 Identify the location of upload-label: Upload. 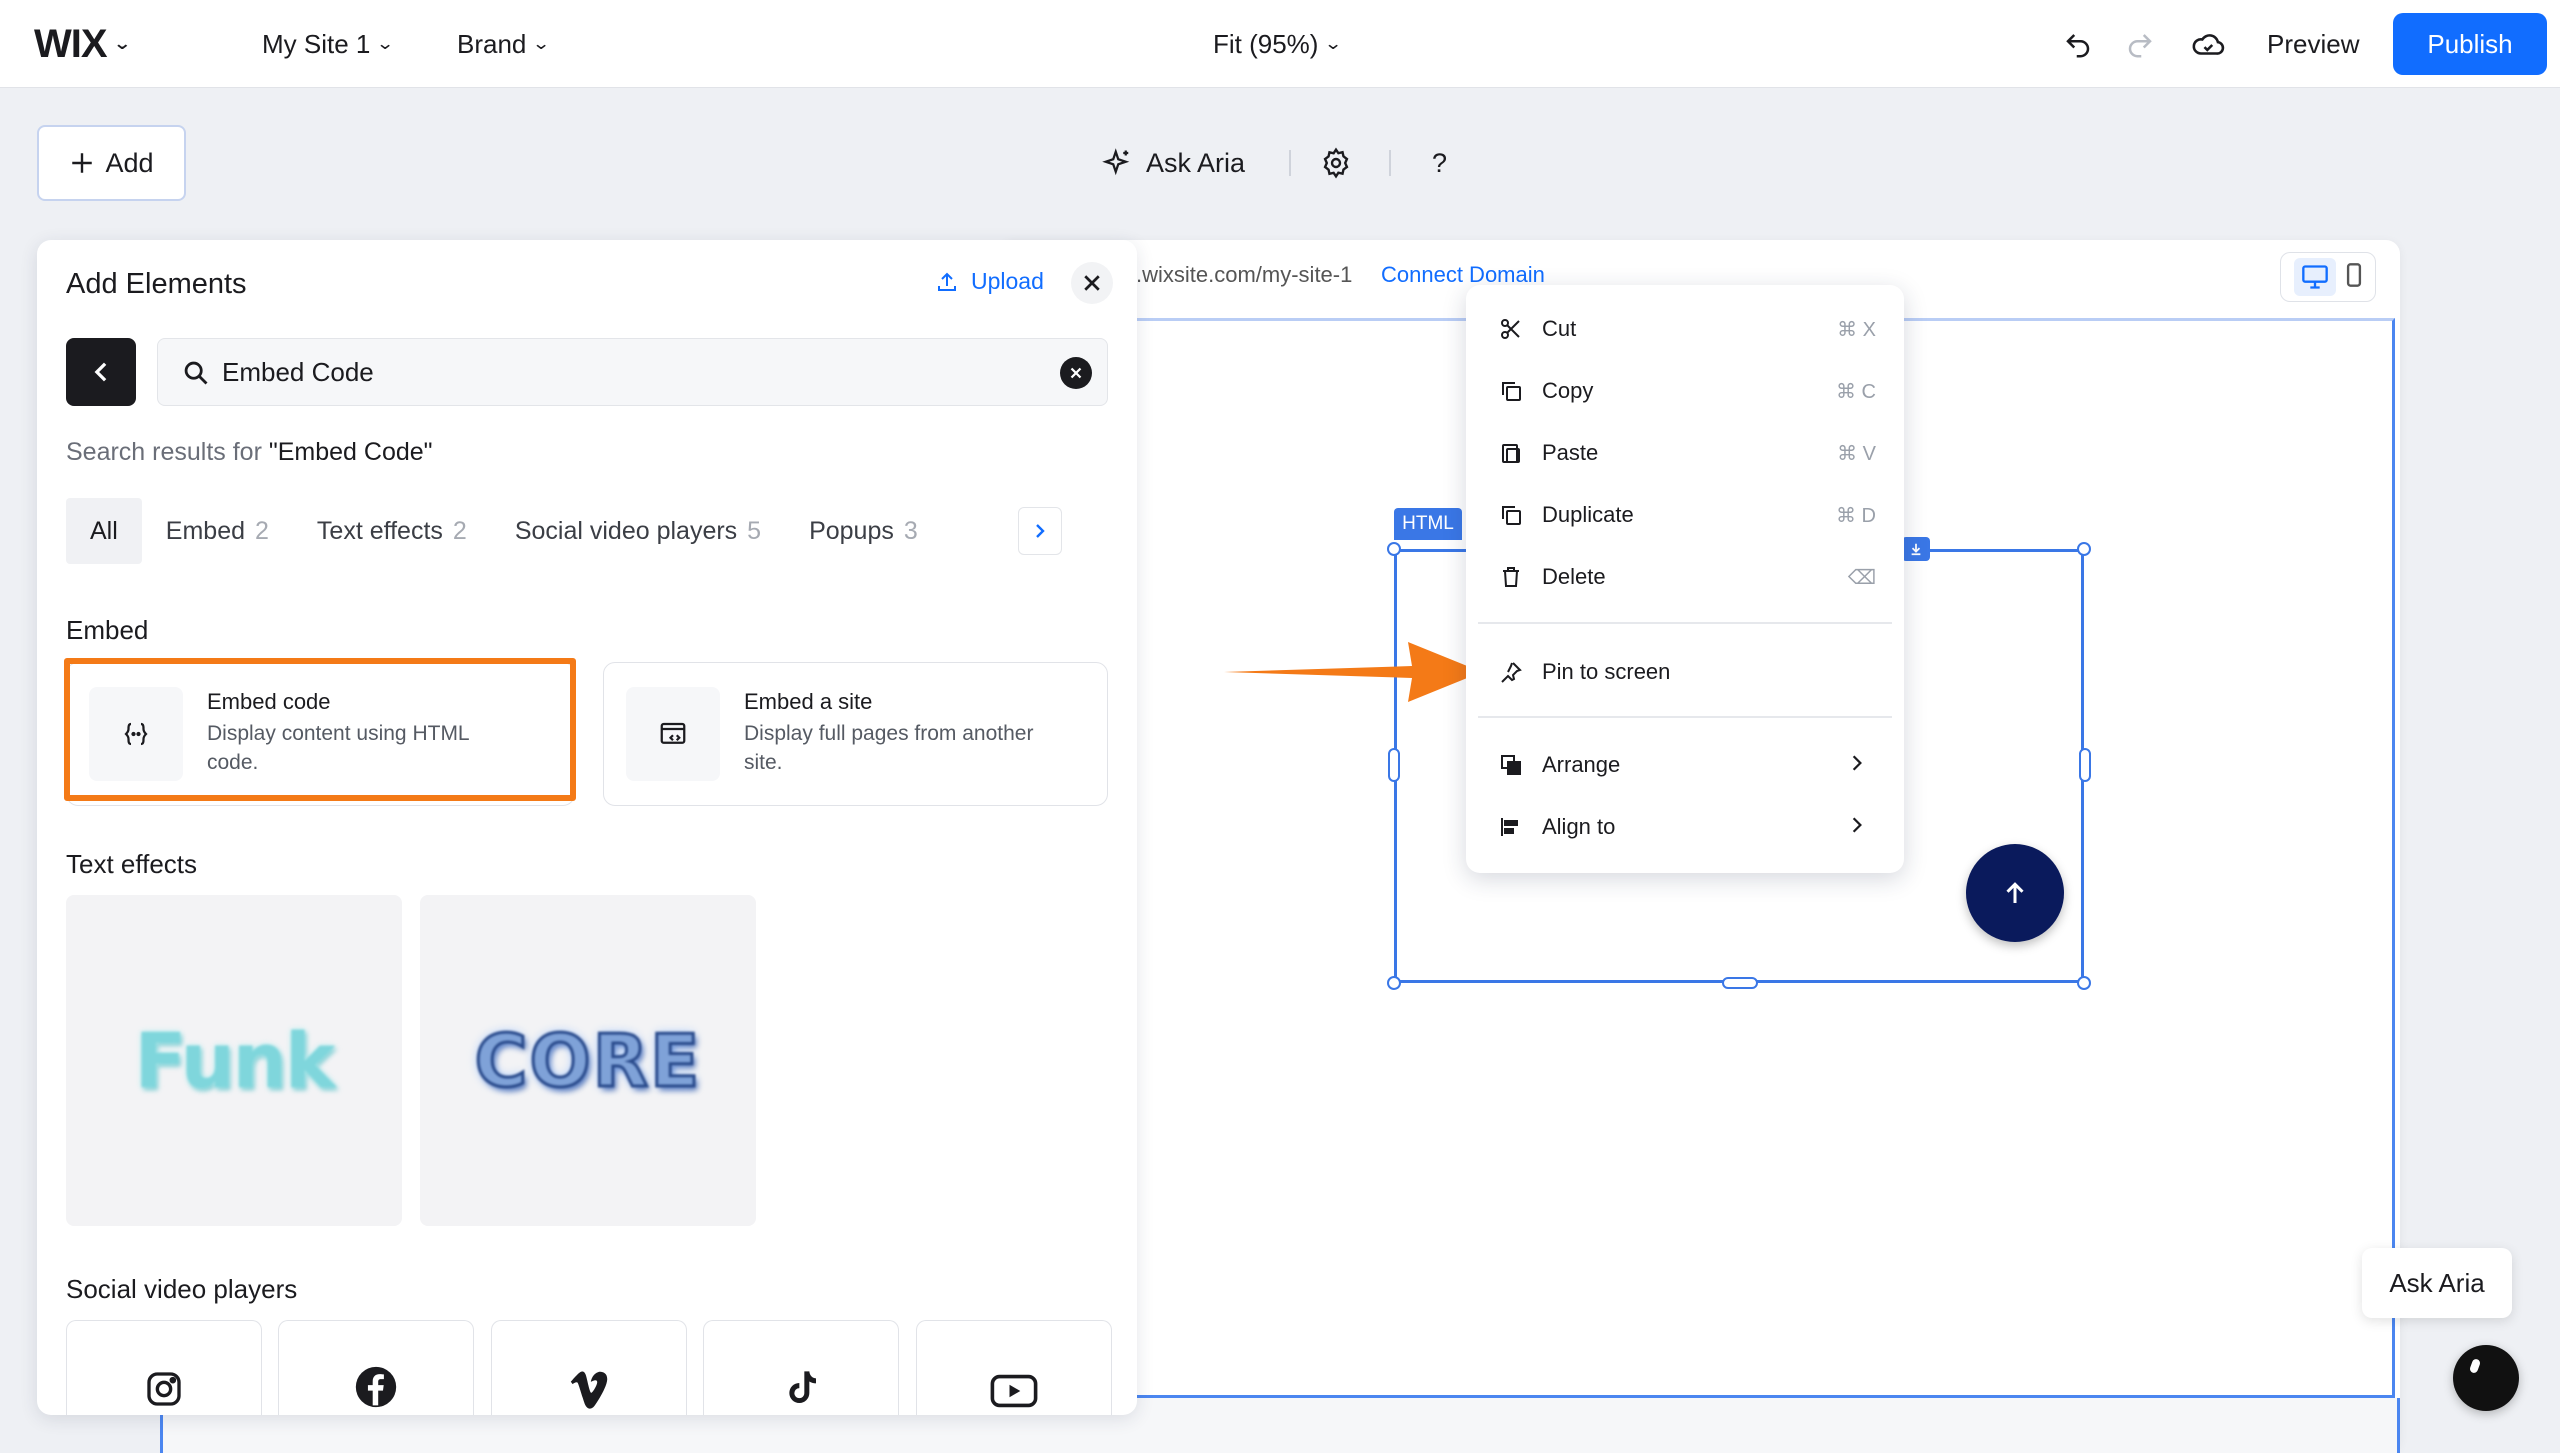
(1007, 281).